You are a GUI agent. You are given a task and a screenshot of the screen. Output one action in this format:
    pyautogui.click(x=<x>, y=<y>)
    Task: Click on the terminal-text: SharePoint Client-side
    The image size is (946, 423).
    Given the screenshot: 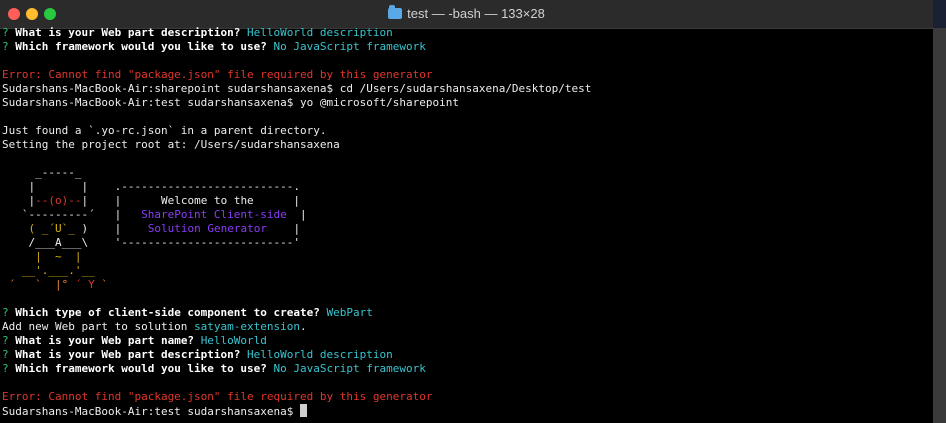 What is the action you would take?
    pyautogui.click(x=214, y=214)
    